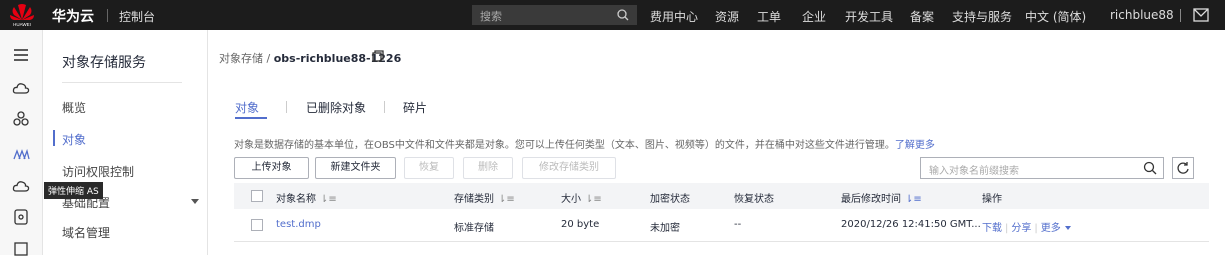  I want to click on nav-icp-filing: 备案, so click(922, 16).